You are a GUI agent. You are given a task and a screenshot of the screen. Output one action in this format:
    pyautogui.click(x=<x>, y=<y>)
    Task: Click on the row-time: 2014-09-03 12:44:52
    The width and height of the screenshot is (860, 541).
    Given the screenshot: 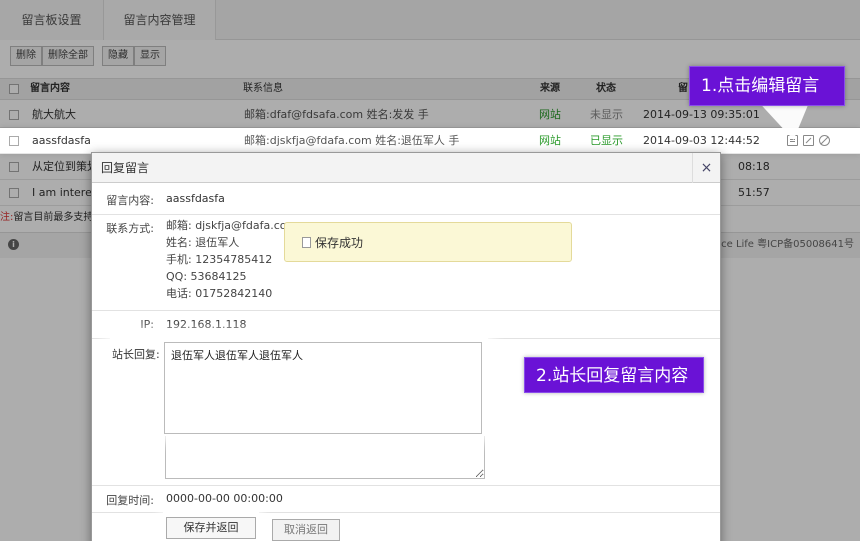 What is the action you would take?
    pyautogui.click(x=701, y=140)
    